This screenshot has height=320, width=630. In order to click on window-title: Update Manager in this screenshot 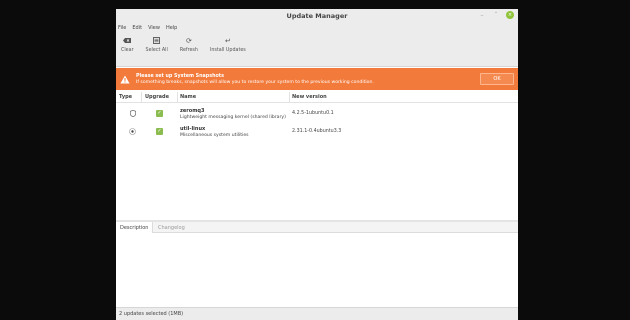, I will do `click(317, 16)`.